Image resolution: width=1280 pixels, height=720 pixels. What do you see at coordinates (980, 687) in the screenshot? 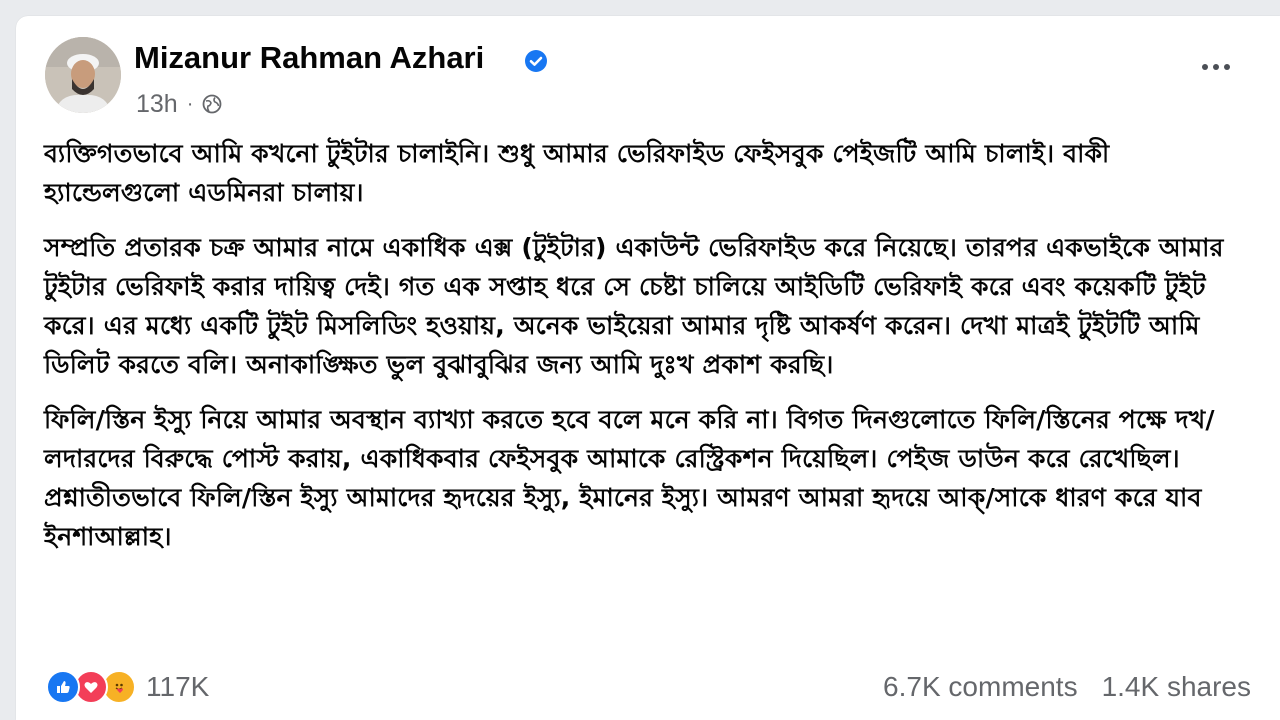
I see `comments-count-link: 6.7K comments` at bounding box center [980, 687].